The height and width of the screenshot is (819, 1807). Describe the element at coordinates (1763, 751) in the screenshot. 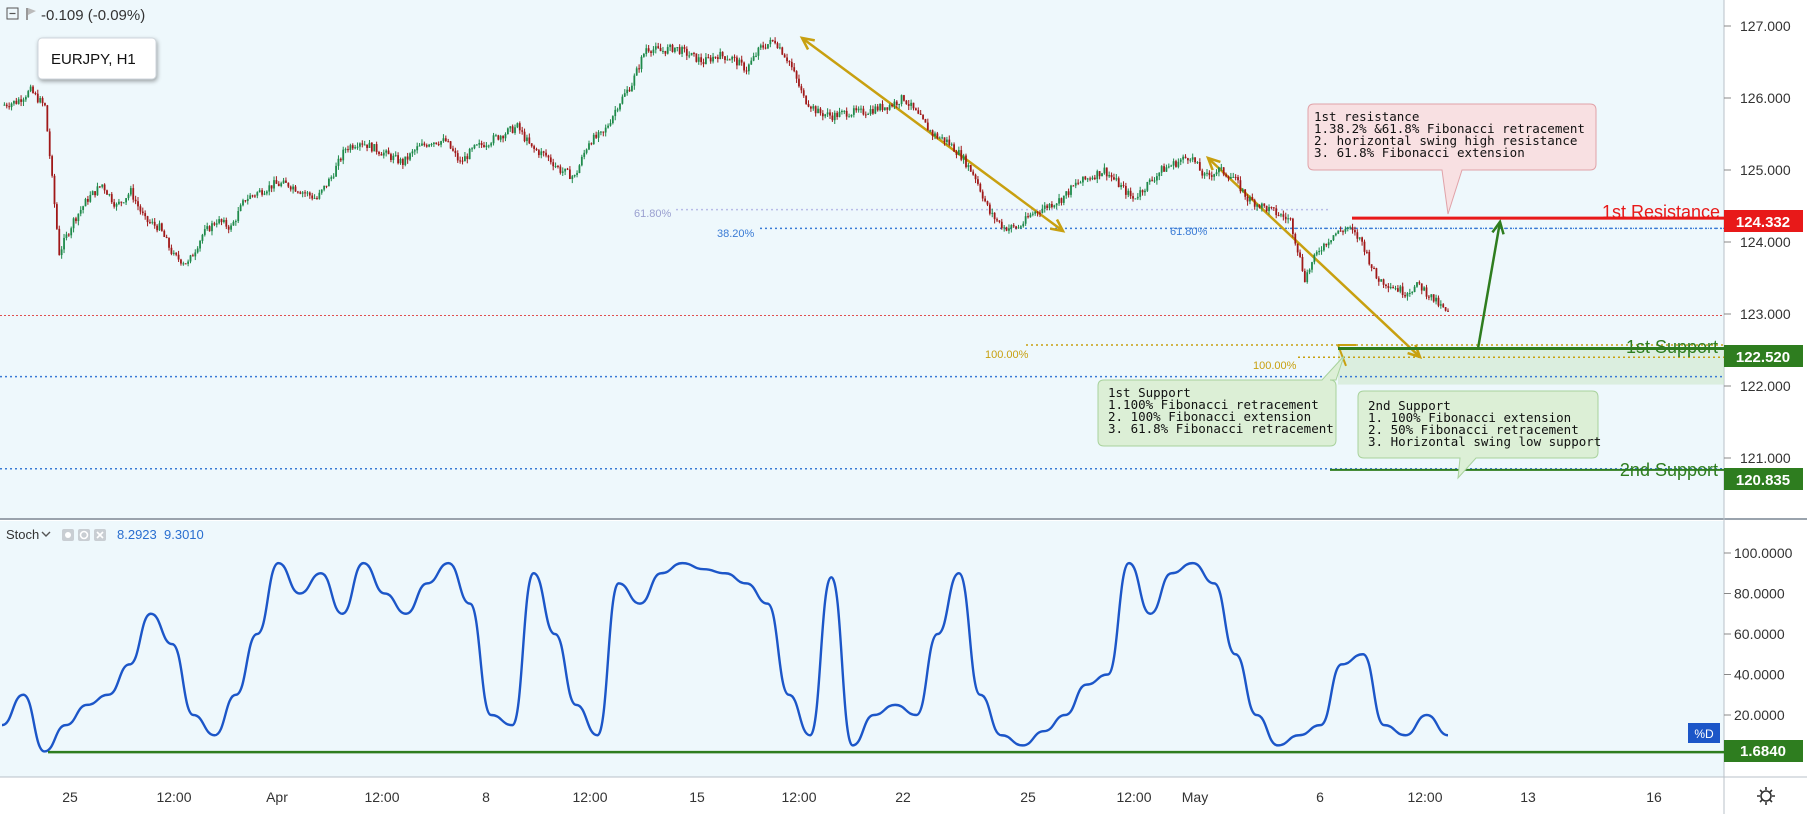

I see `stoch-level-badge: 1.6840` at that location.